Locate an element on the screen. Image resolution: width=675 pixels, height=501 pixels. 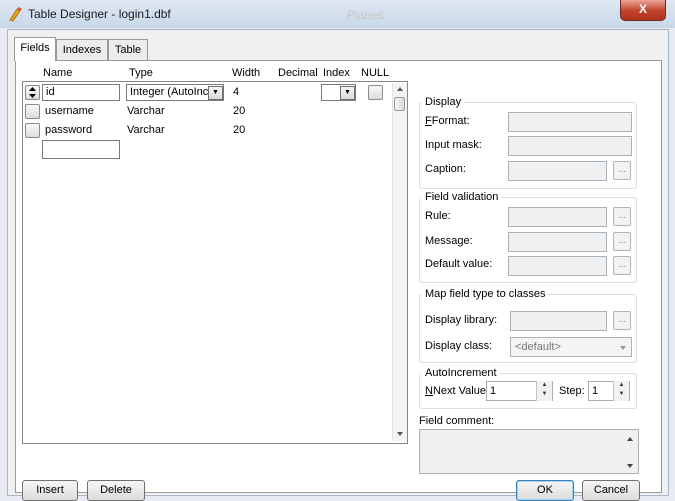
column-header-null: NULL is located at coordinates (375, 73).